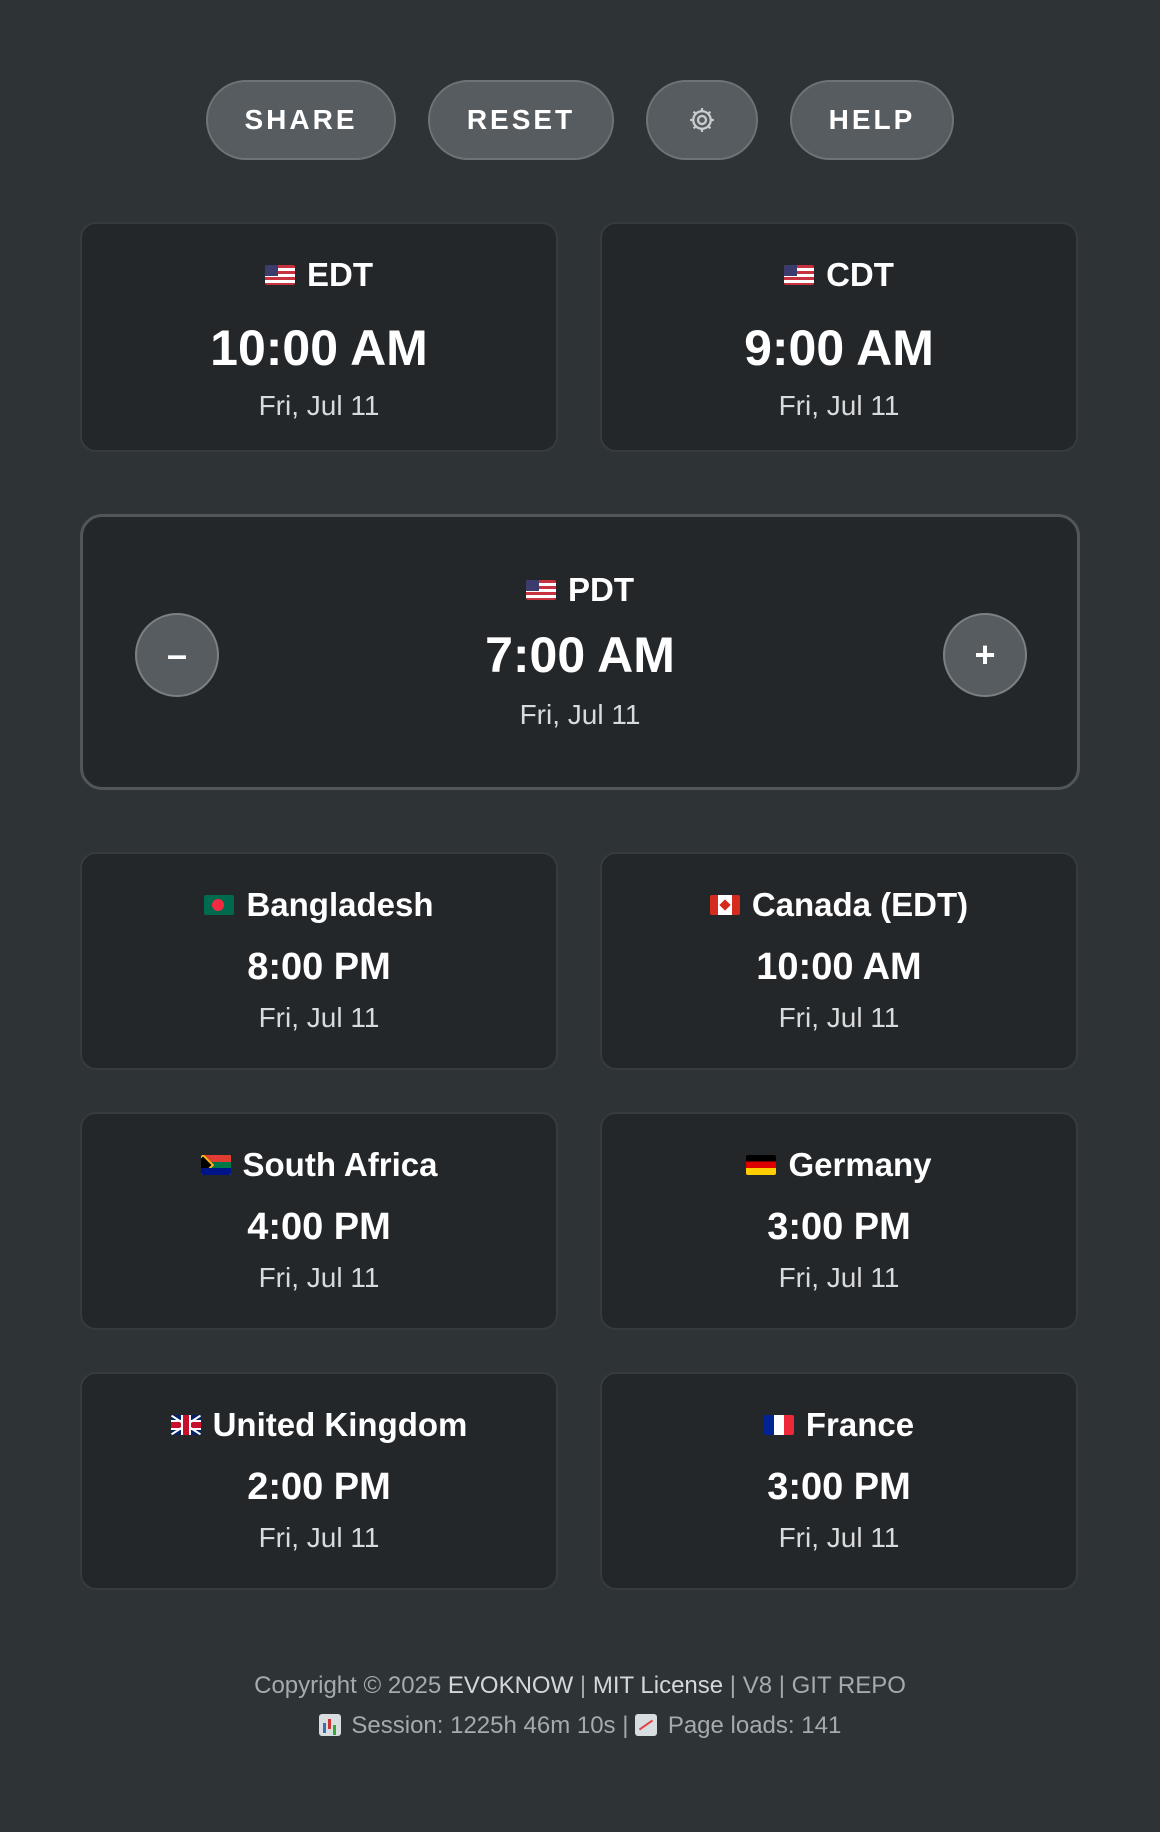  I want to click on country-label: South Africa, so click(340, 1164).